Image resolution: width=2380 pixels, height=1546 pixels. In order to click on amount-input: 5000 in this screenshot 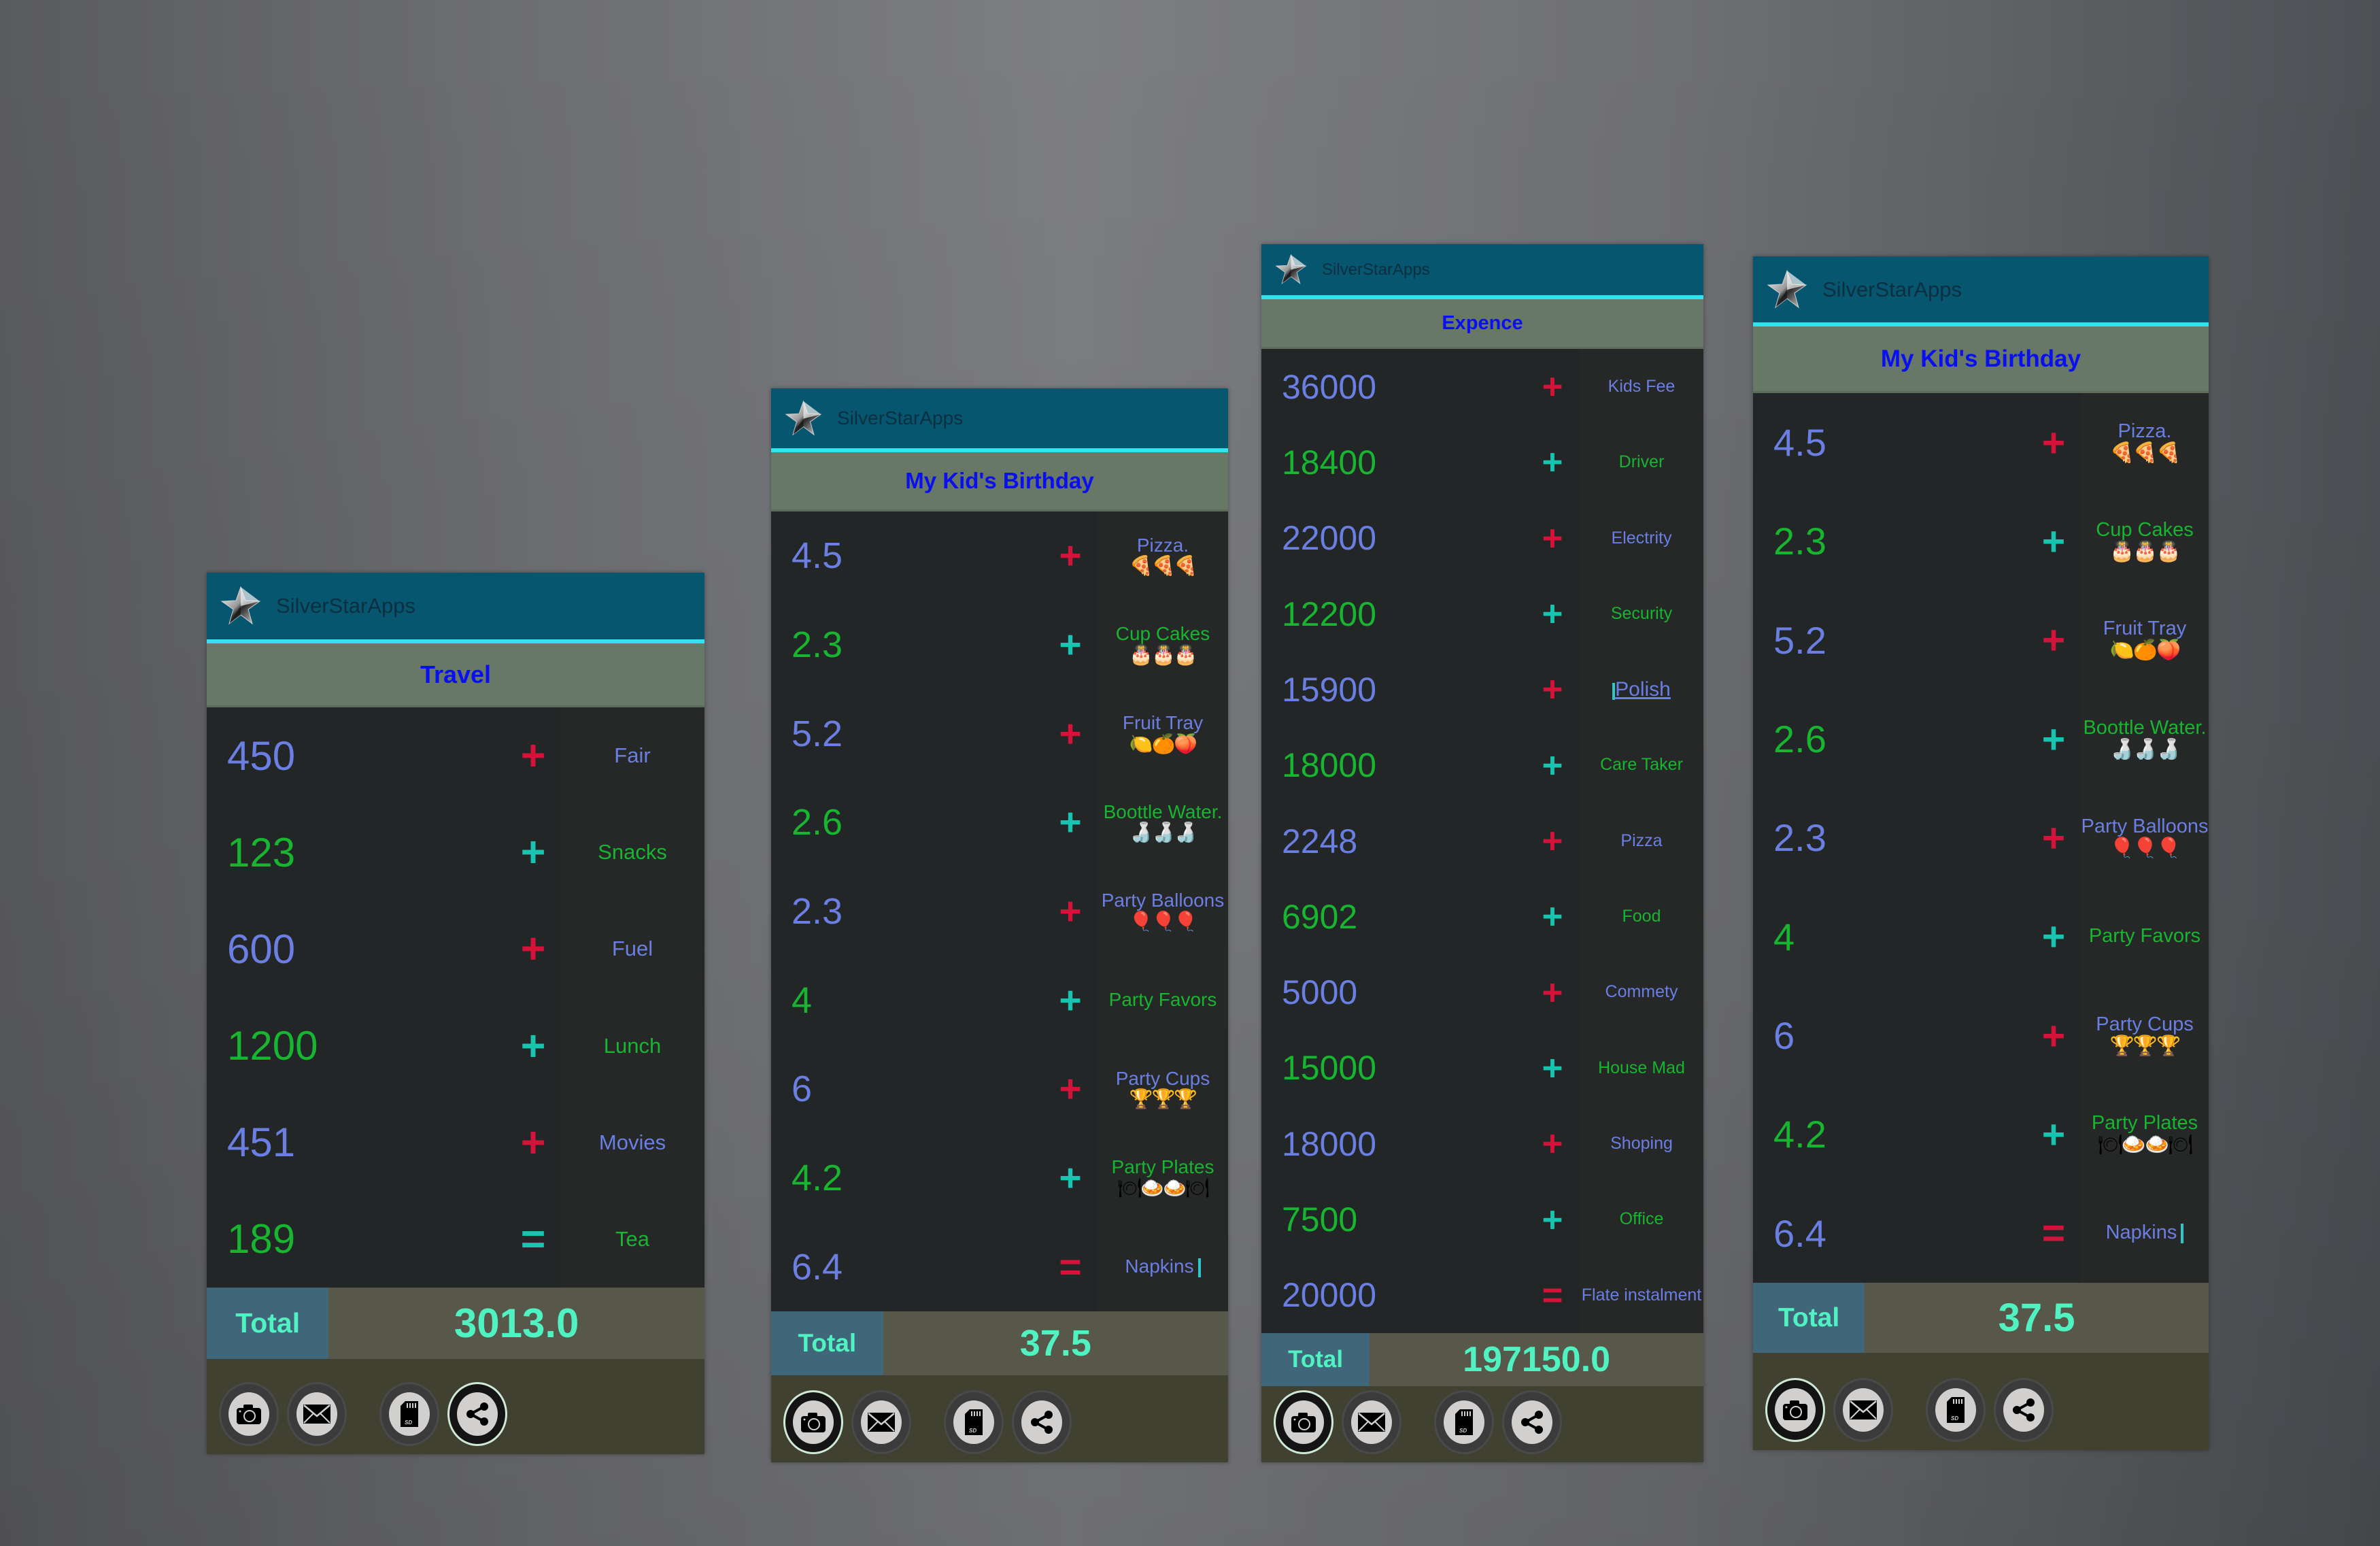, I will do `click(1393, 993)`.